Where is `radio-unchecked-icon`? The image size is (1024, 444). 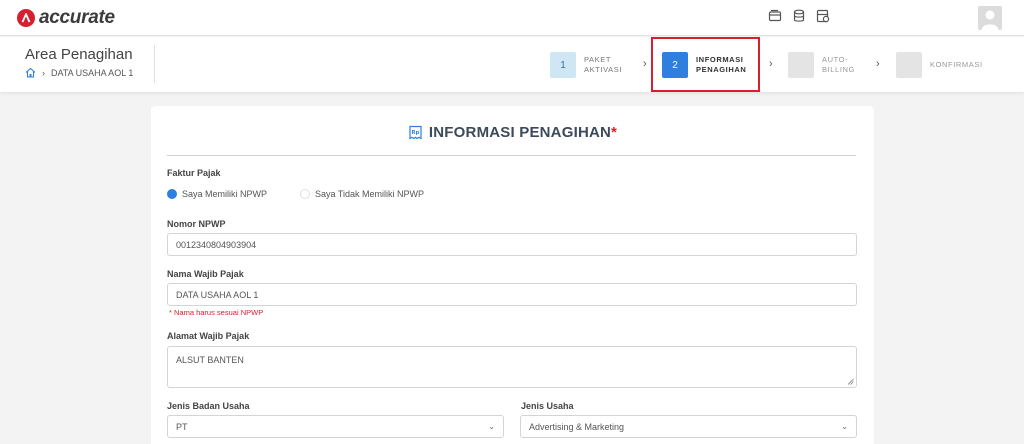 radio-unchecked-icon is located at coordinates (305, 194).